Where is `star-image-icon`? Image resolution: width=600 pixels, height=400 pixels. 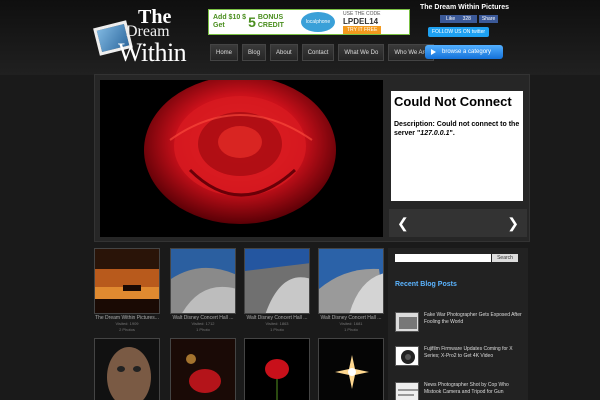 star-image-icon is located at coordinates (351, 369).